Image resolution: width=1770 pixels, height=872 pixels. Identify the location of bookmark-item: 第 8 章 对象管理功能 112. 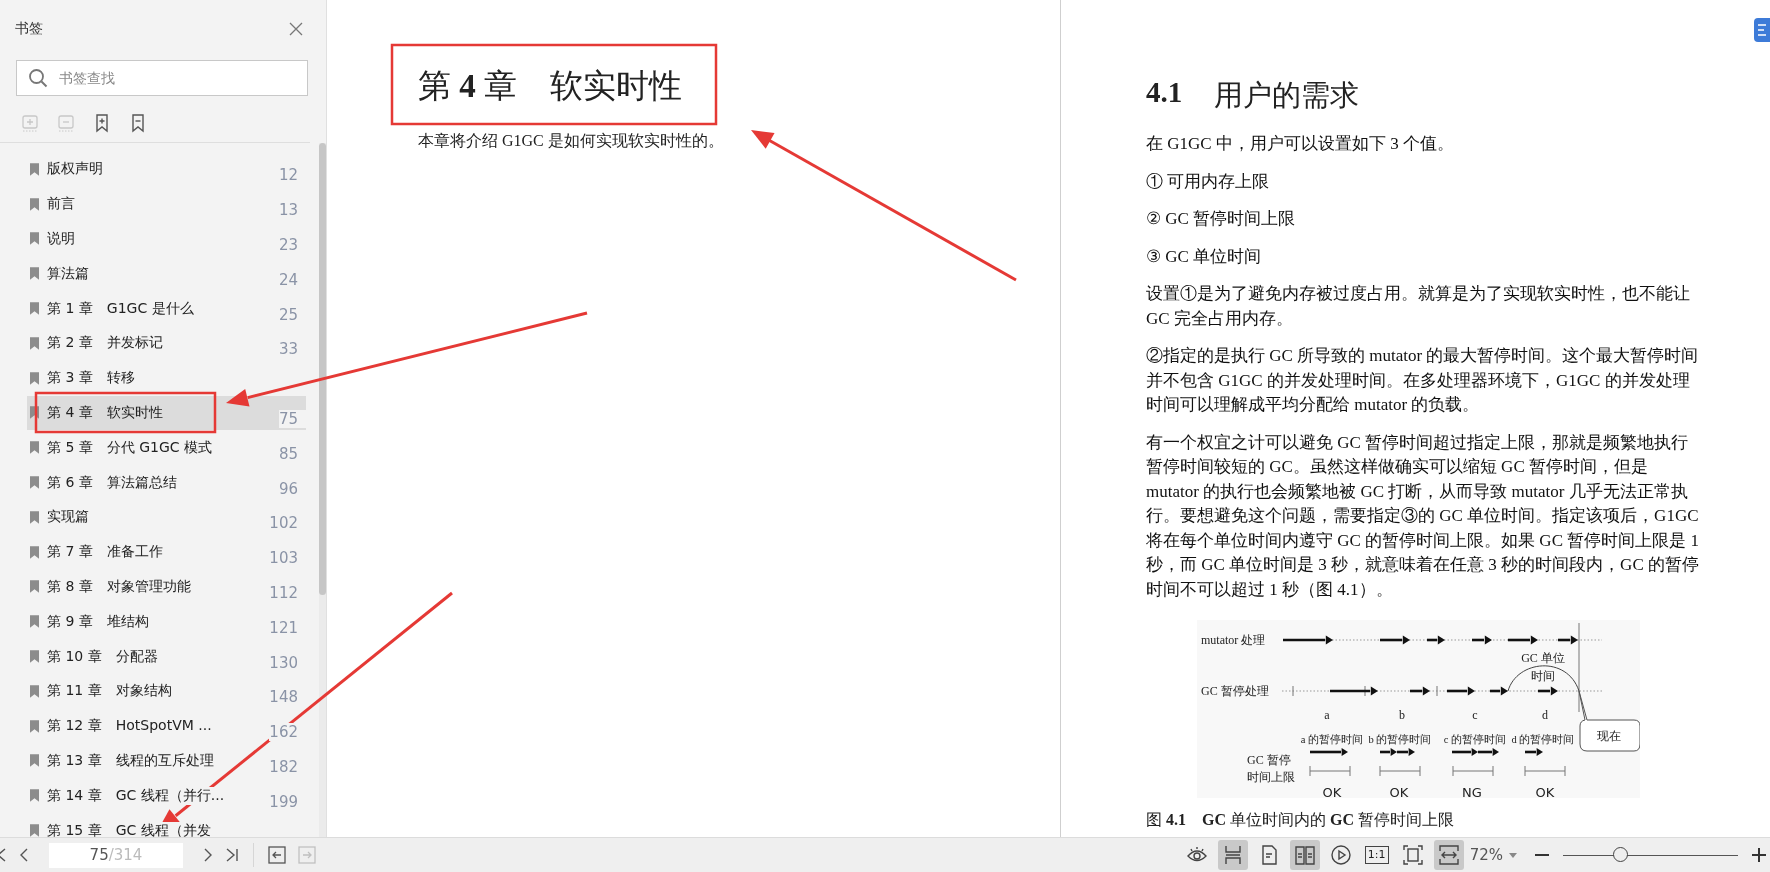
(166, 587).